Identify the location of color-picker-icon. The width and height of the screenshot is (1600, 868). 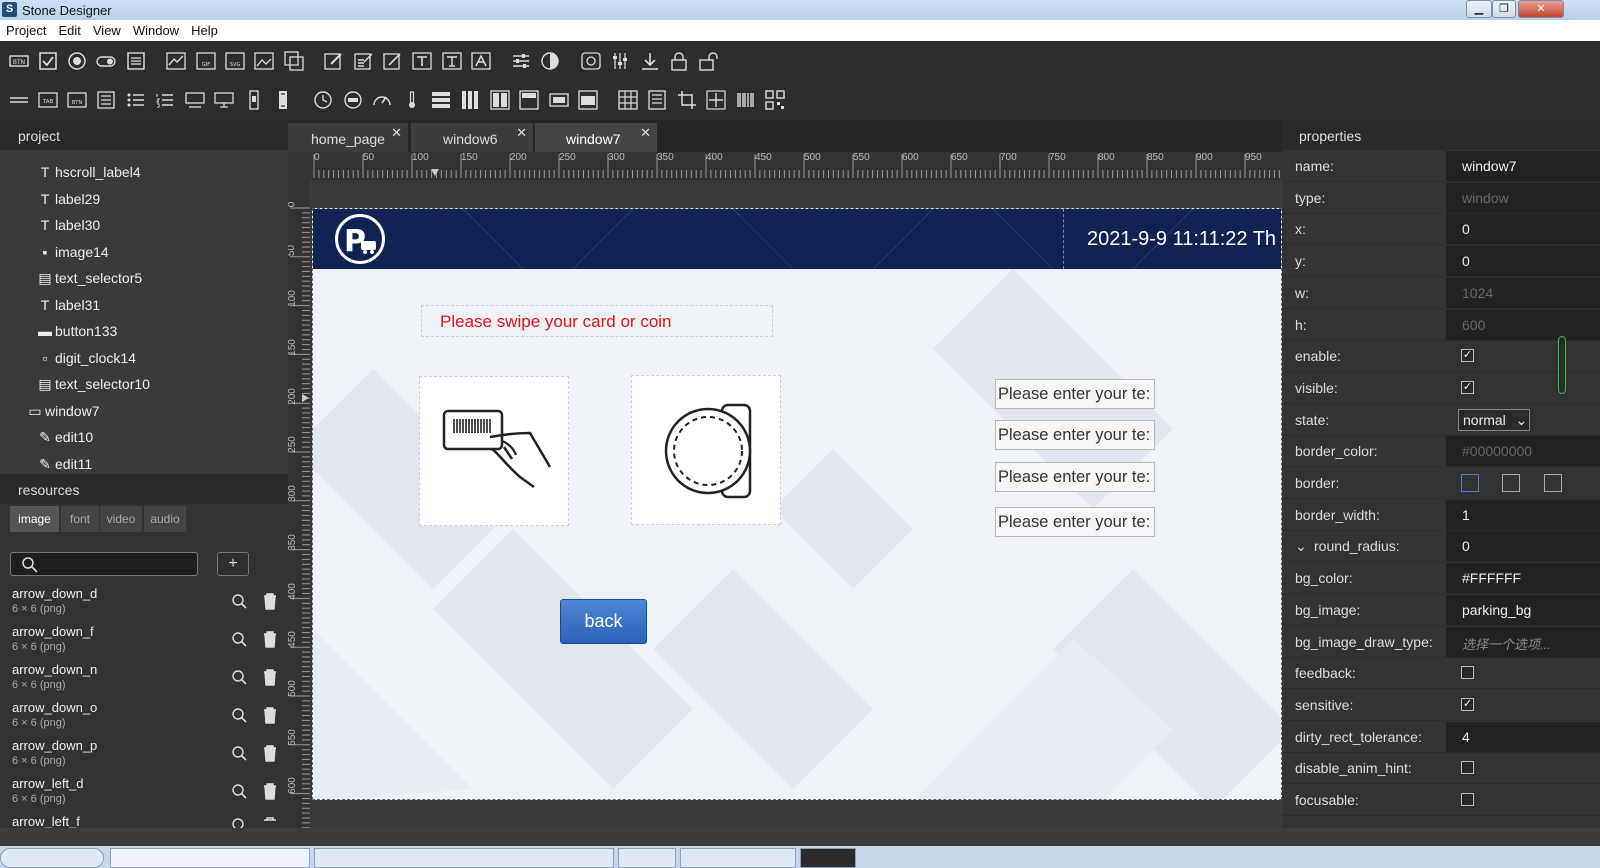
(550, 61).